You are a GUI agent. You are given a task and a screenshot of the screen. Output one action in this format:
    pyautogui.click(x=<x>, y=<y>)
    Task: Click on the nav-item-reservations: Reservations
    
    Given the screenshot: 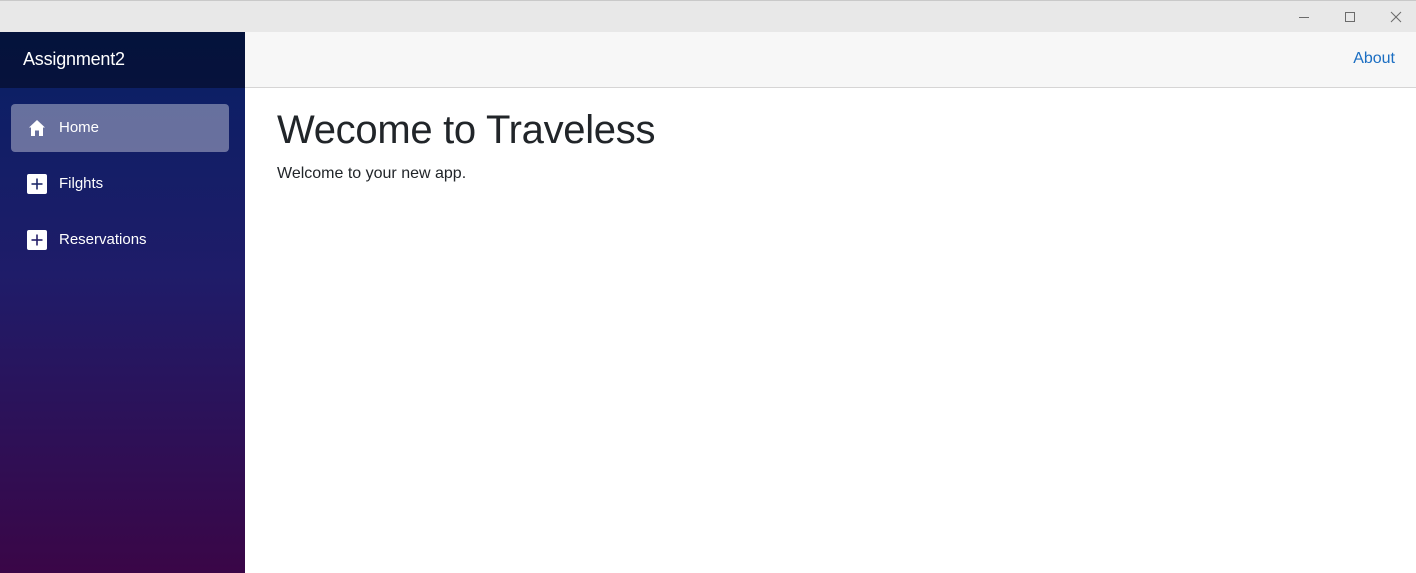 What is the action you would take?
    pyautogui.click(x=120, y=240)
    